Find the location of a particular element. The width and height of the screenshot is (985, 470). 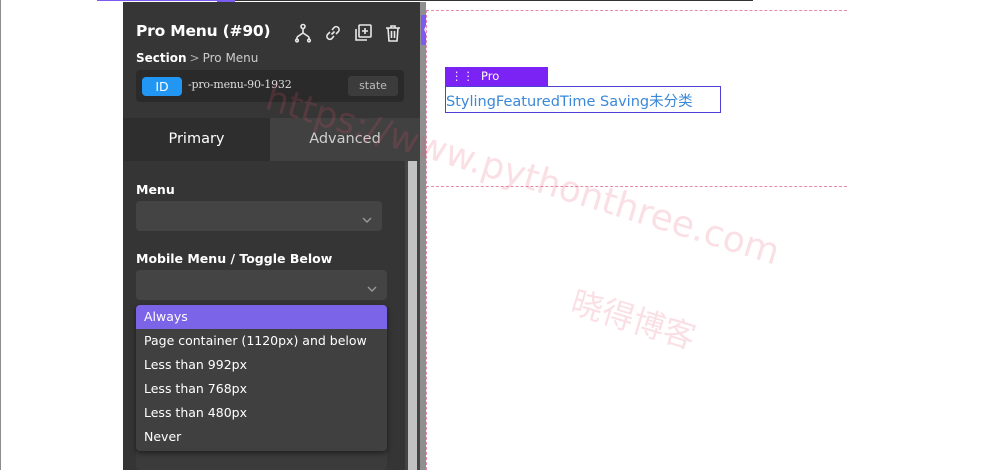

breadcrumb: Section > Pro Menu is located at coordinates (197, 58).